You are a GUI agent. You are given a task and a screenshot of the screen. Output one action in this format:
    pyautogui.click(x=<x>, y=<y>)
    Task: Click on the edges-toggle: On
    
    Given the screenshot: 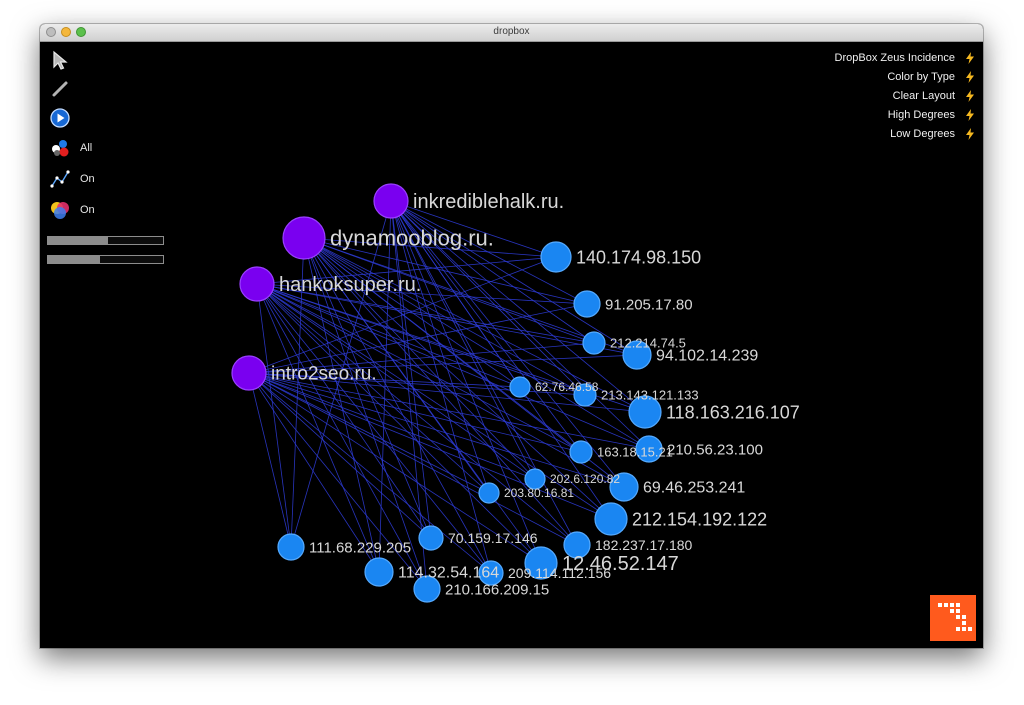 What is the action you would take?
    pyautogui.click(x=72, y=179)
    